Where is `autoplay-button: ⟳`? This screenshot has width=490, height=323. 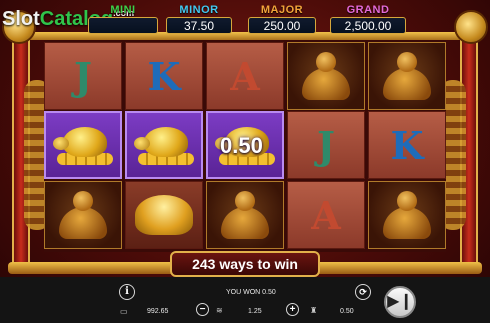 autoplay-button: ⟳ is located at coordinates (363, 292).